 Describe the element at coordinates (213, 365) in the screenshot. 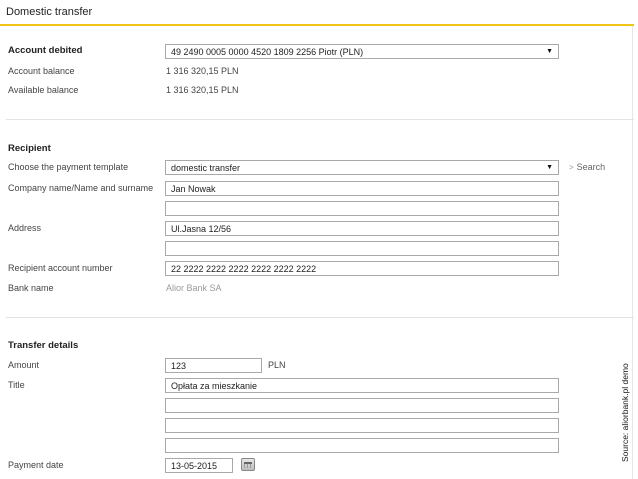

I see `amount-field: 123` at that location.